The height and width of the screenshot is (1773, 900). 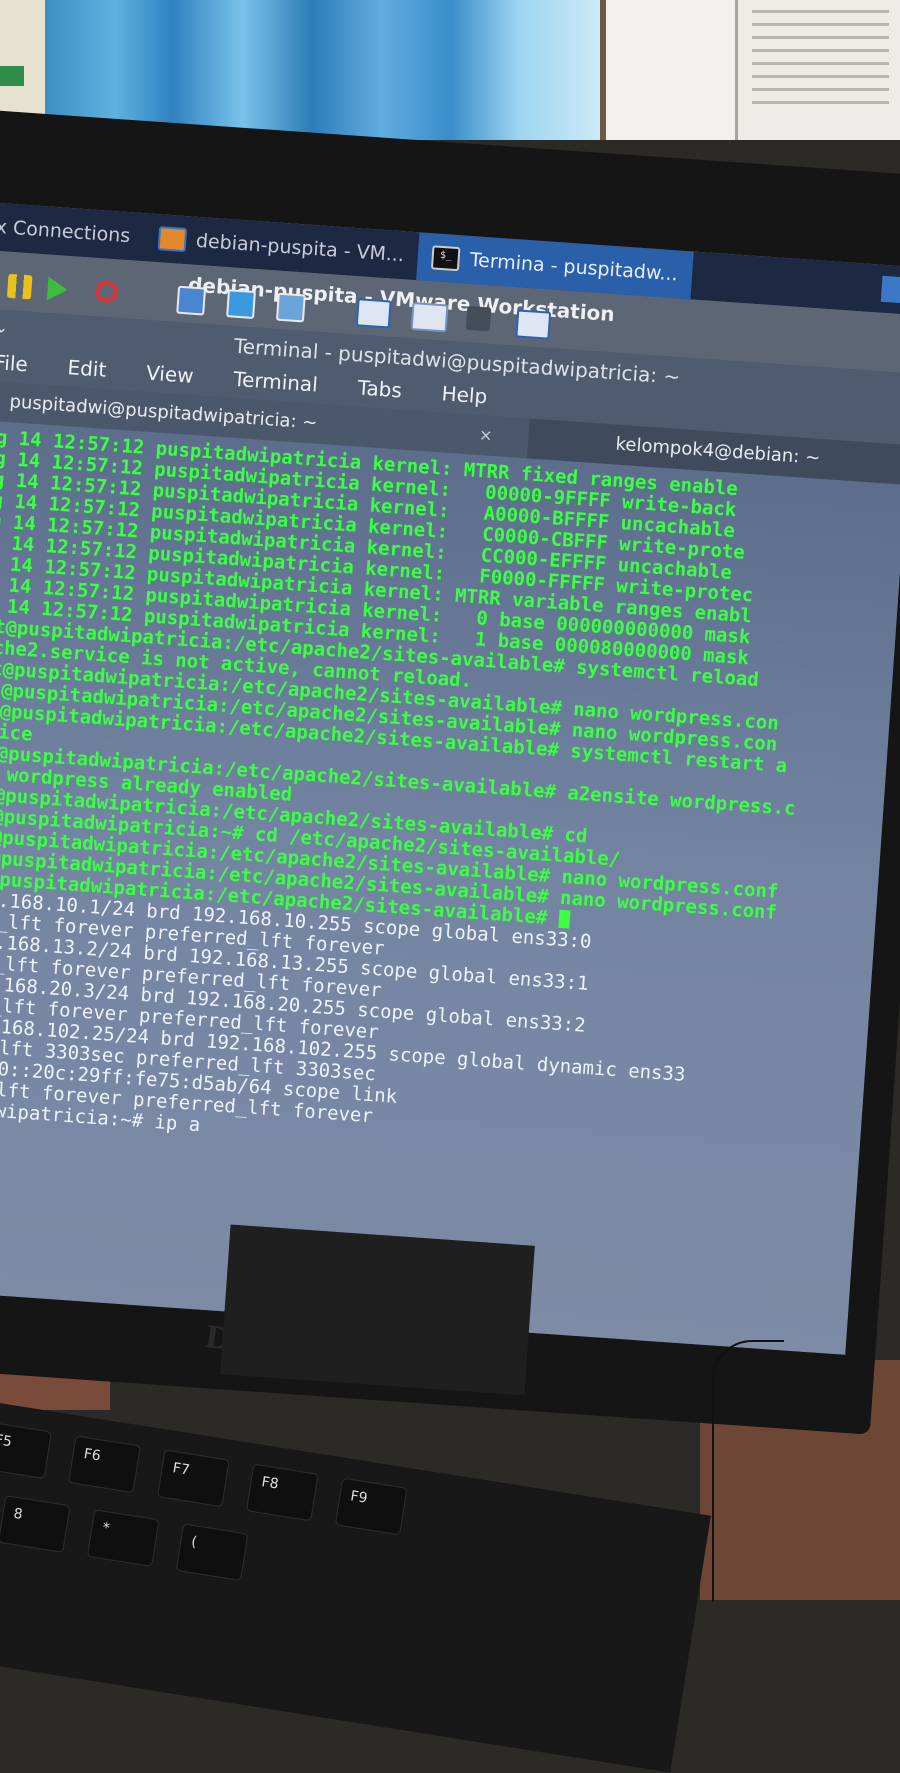 What do you see at coordinates (377, 1310) in the screenshot?
I see `monitor-stand` at bounding box center [377, 1310].